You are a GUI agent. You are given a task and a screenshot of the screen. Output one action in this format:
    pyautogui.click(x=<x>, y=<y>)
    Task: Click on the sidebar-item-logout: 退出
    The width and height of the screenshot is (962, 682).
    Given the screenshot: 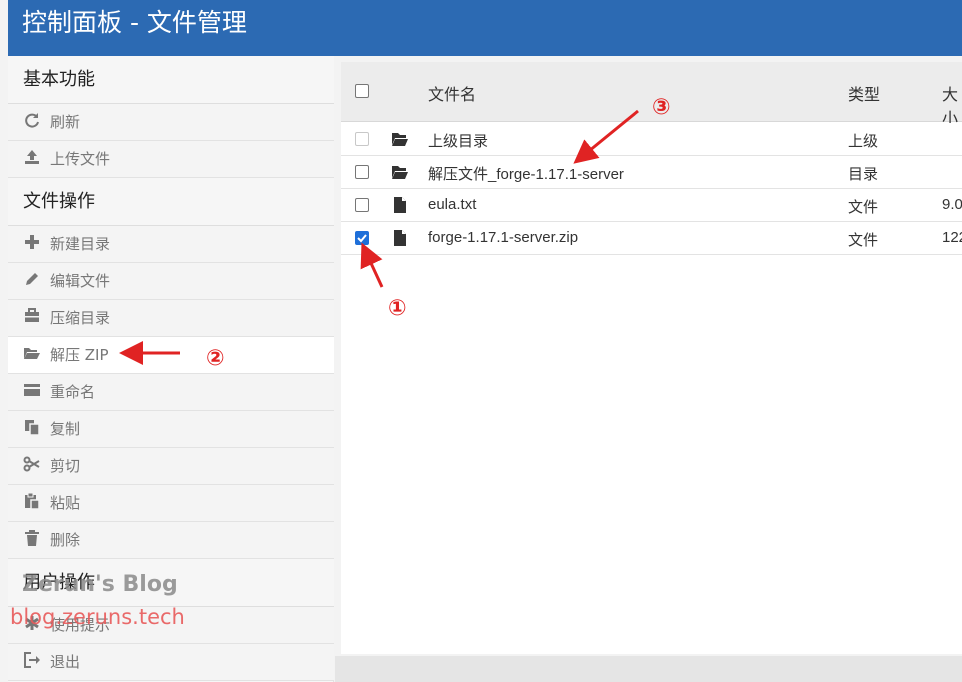 What is the action you would take?
    pyautogui.click(x=171, y=662)
    